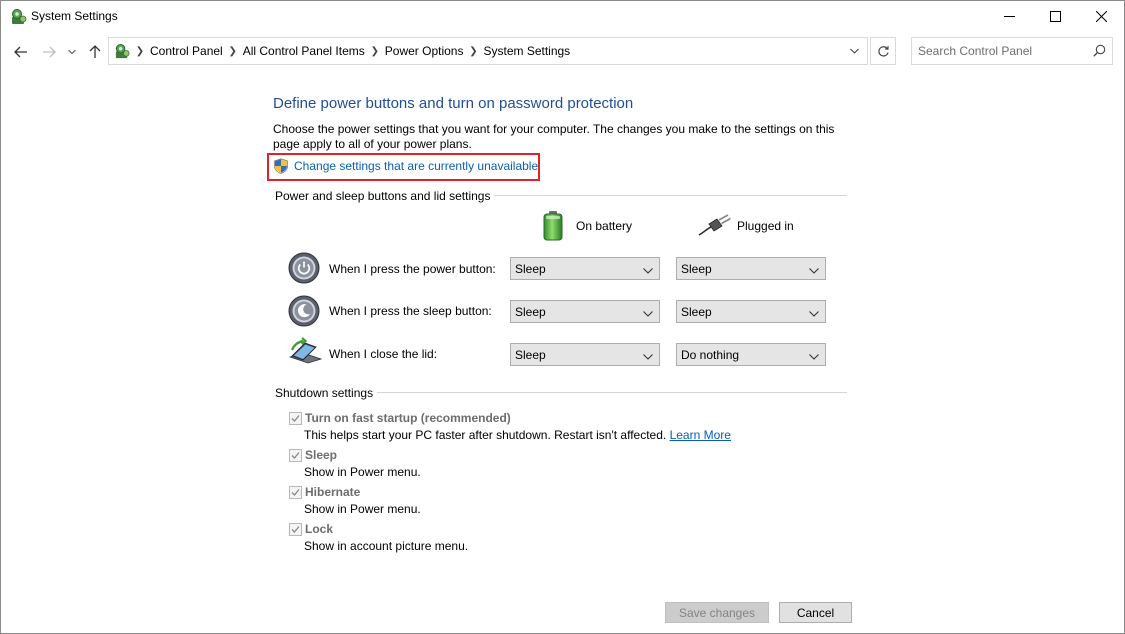 Image resolution: width=1125 pixels, height=634 pixels. Describe the element at coordinates (717, 612) in the screenshot. I see `save-changes-button: Save changes` at that location.